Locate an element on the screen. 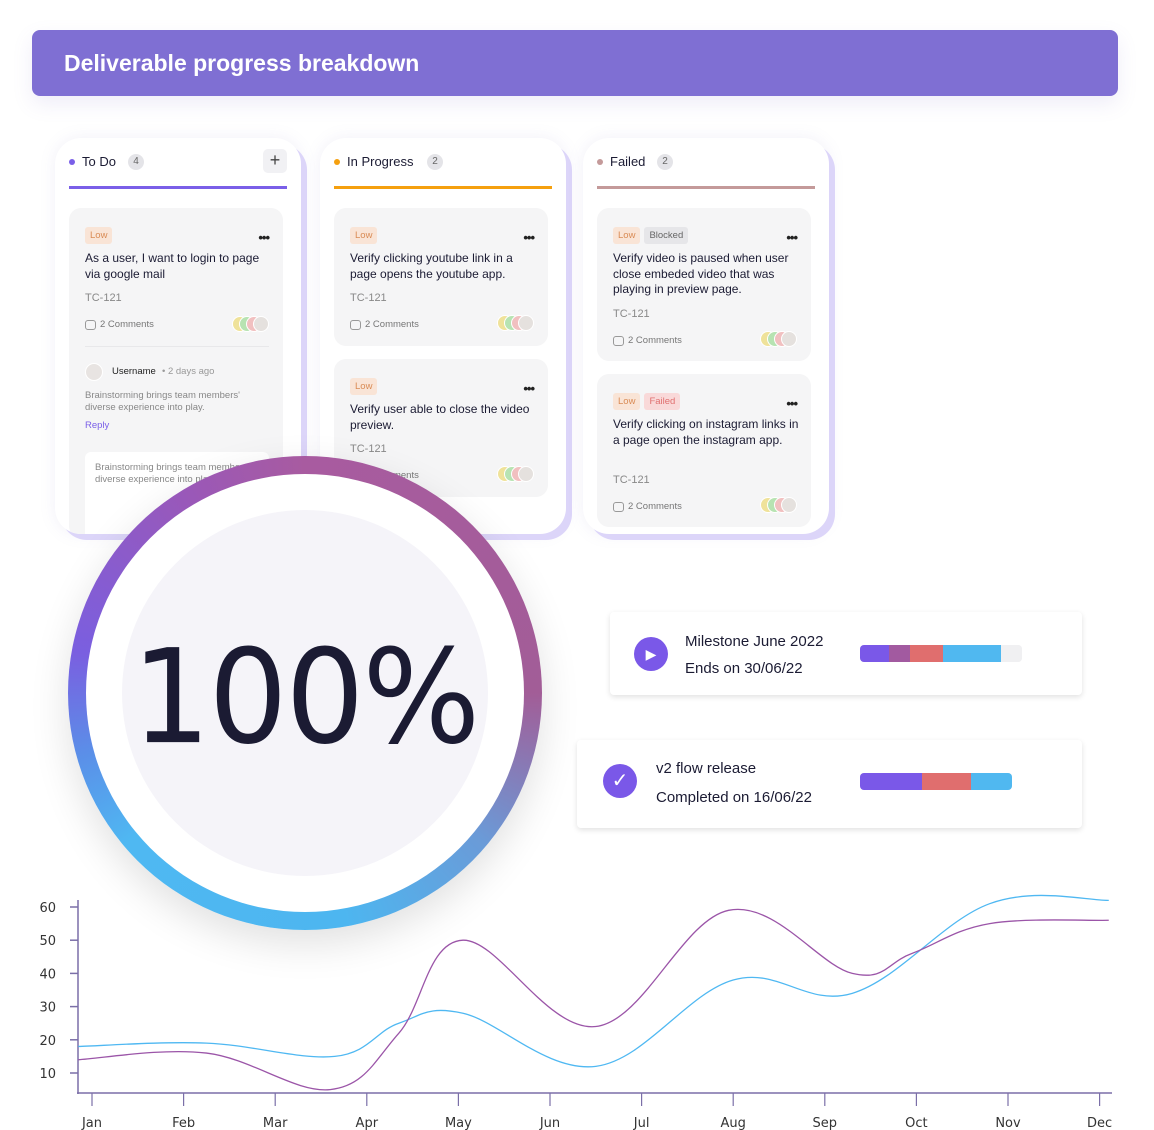 This screenshot has width=1154, height=1130. y-tick-label: 40 is located at coordinates (47, 974).